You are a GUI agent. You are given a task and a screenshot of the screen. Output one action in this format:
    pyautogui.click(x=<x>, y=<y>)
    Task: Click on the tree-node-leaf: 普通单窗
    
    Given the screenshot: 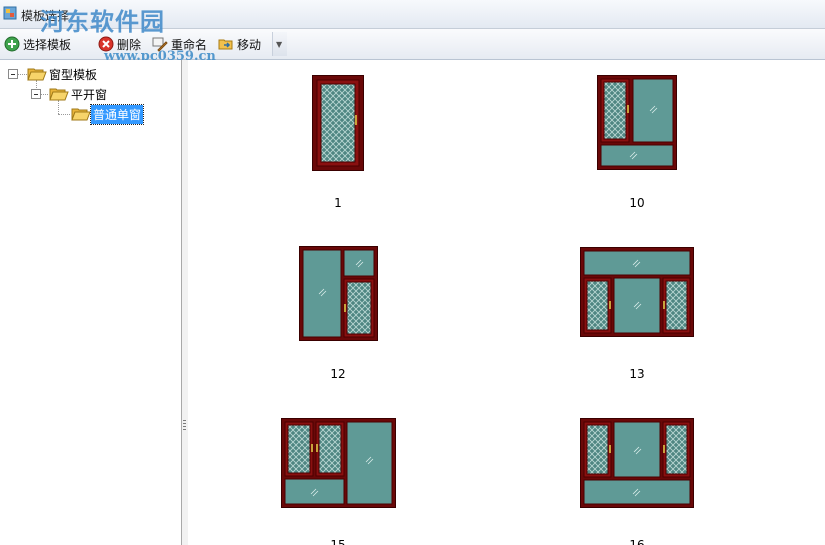 What is the action you would take?
    pyautogui.click(x=108, y=114)
    